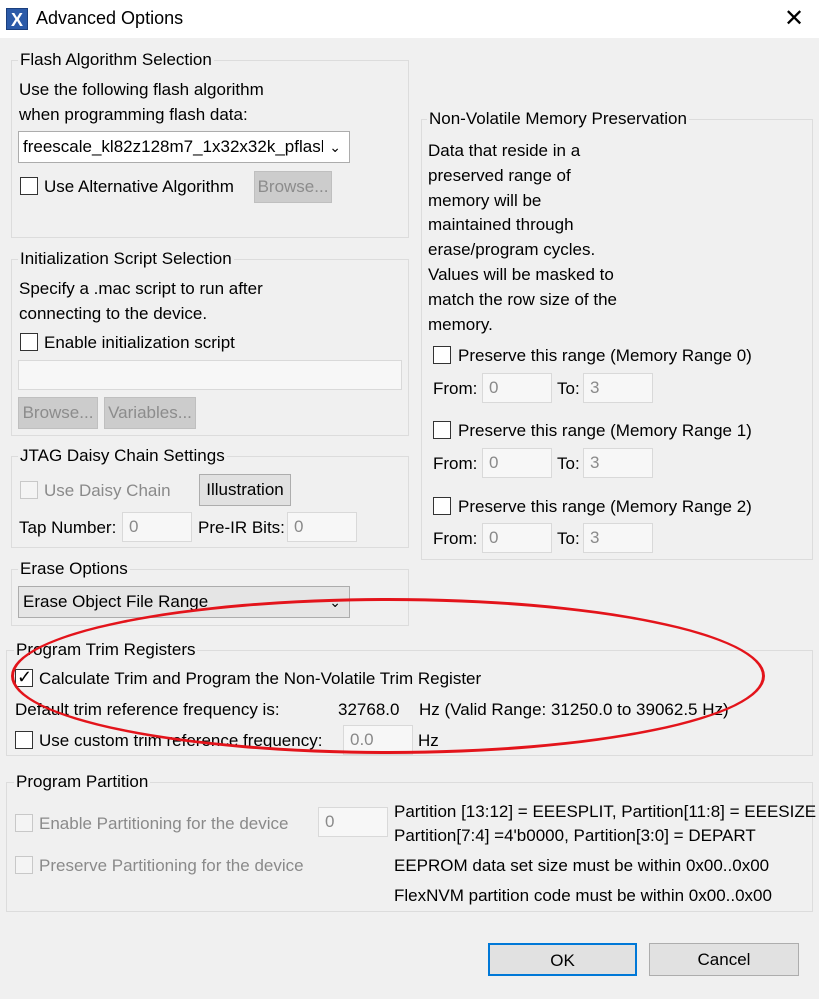  What do you see at coordinates (141, 288) in the screenshot?
I see `init-desc-line1: Specify a .mac script to run after` at bounding box center [141, 288].